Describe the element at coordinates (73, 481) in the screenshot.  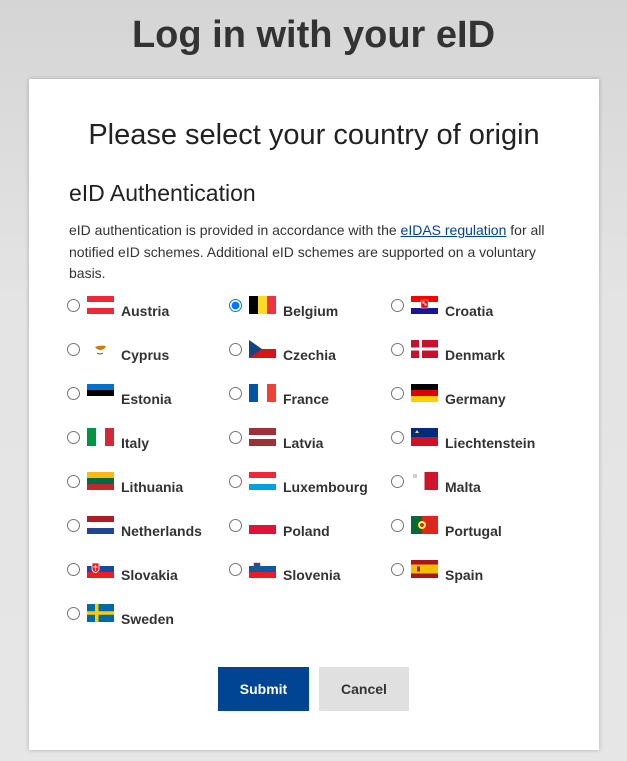
I see `country-radio-lithuania` at that location.